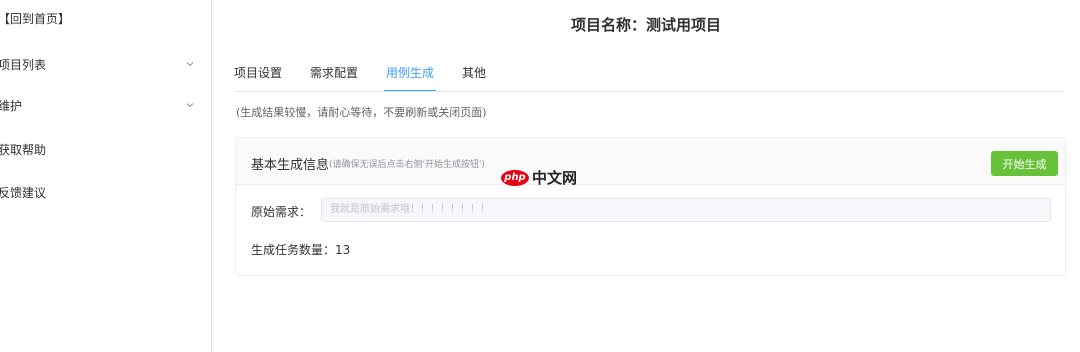  What do you see at coordinates (105, 192) in the screenshot?
I see `sidebar-item-feedback: 反馈建议` at bounding box center [105, 192].